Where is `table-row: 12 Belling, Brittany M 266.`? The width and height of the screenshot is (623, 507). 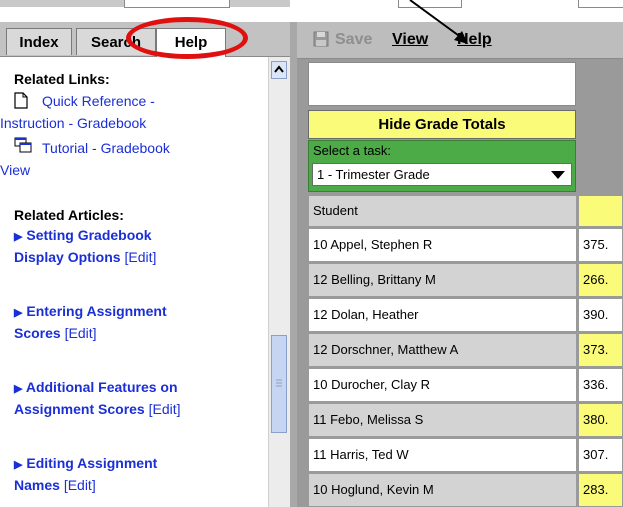
table-row: 12 Belling, Brittany M 266. is located at coordinates (465, 280).